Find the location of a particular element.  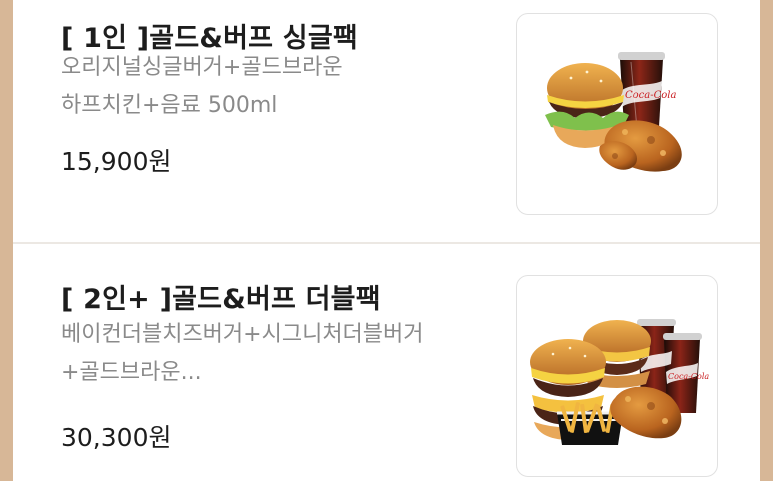

menu-item-description-line-2: 하프치킨+음료 500ml is located at coordinates (169, 105).